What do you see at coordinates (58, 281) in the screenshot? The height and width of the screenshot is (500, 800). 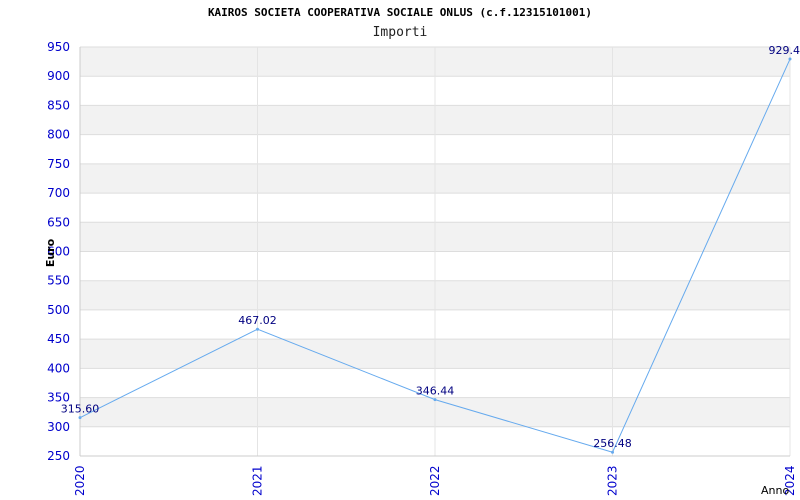 I see `y-tick-label: 550` at bounding box center [58, 281].